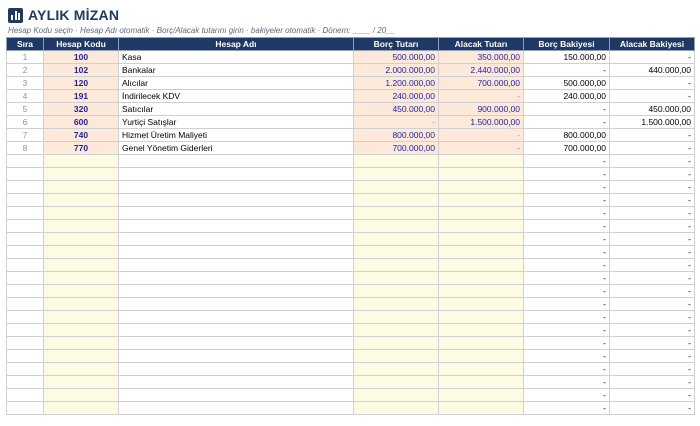 The height and width of the screenshot is (426, 700). I want to click on cell-alacak-tutari: 900.000,00, so click(481, 109).